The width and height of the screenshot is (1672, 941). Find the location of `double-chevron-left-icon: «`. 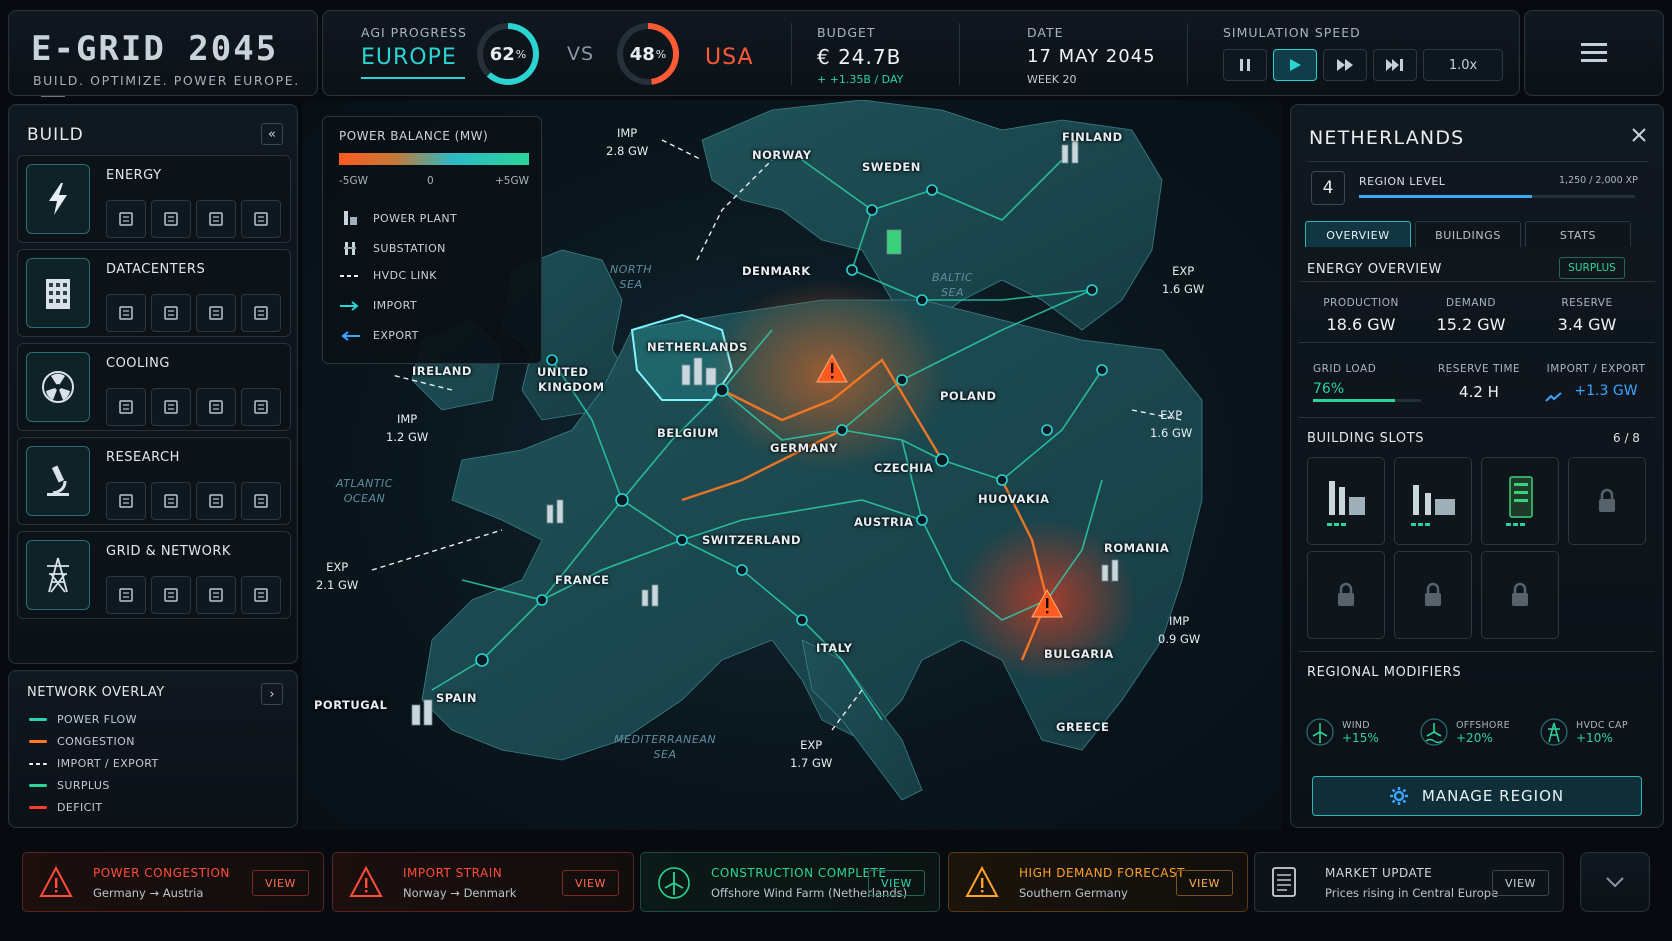

double-chevron-left-icon: « is located at coordinates (272, 134).